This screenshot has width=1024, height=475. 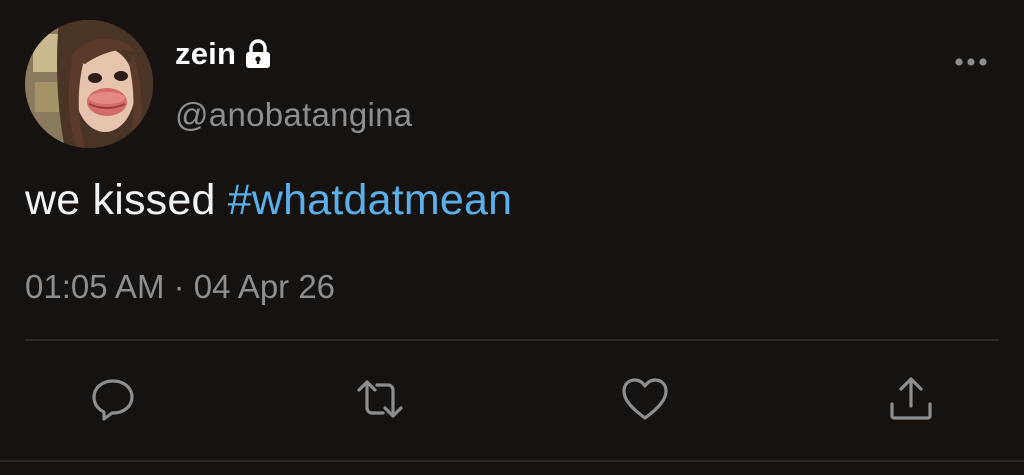 What do you see at coordinates (512, 340) in the screenshot?
I see `divider` at bounding box center [512, 340].